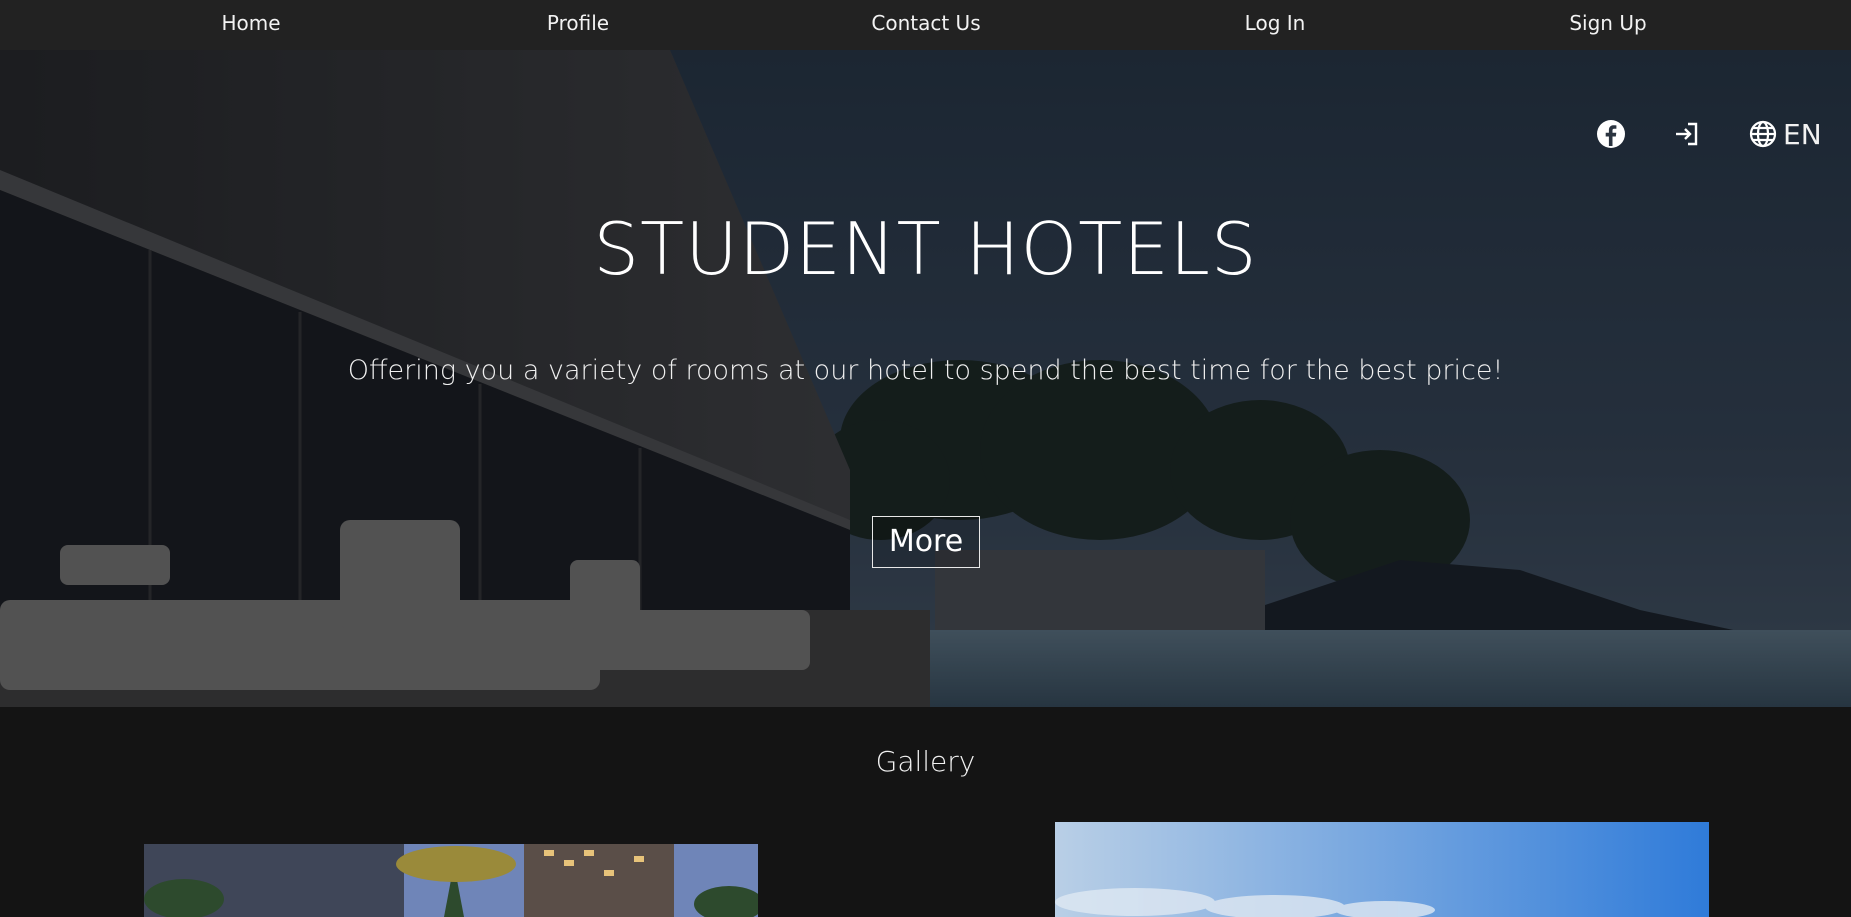  Describe the element at coordinates (925, 761) in the screenshot. I see `gallery-heading: Gallery` at that location.